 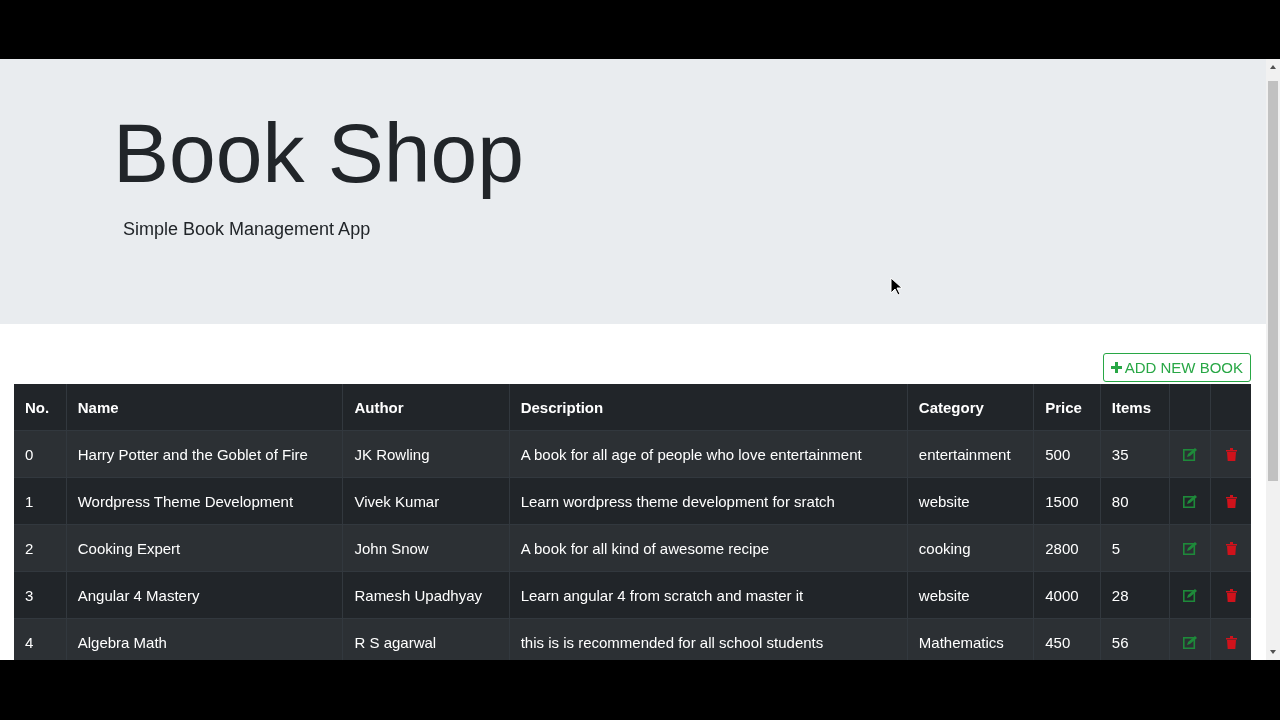 What do you see at coordinates (1067, 548) in the screenshot?
I see `table-cell: 2800` at bounding box center [1067, 548].